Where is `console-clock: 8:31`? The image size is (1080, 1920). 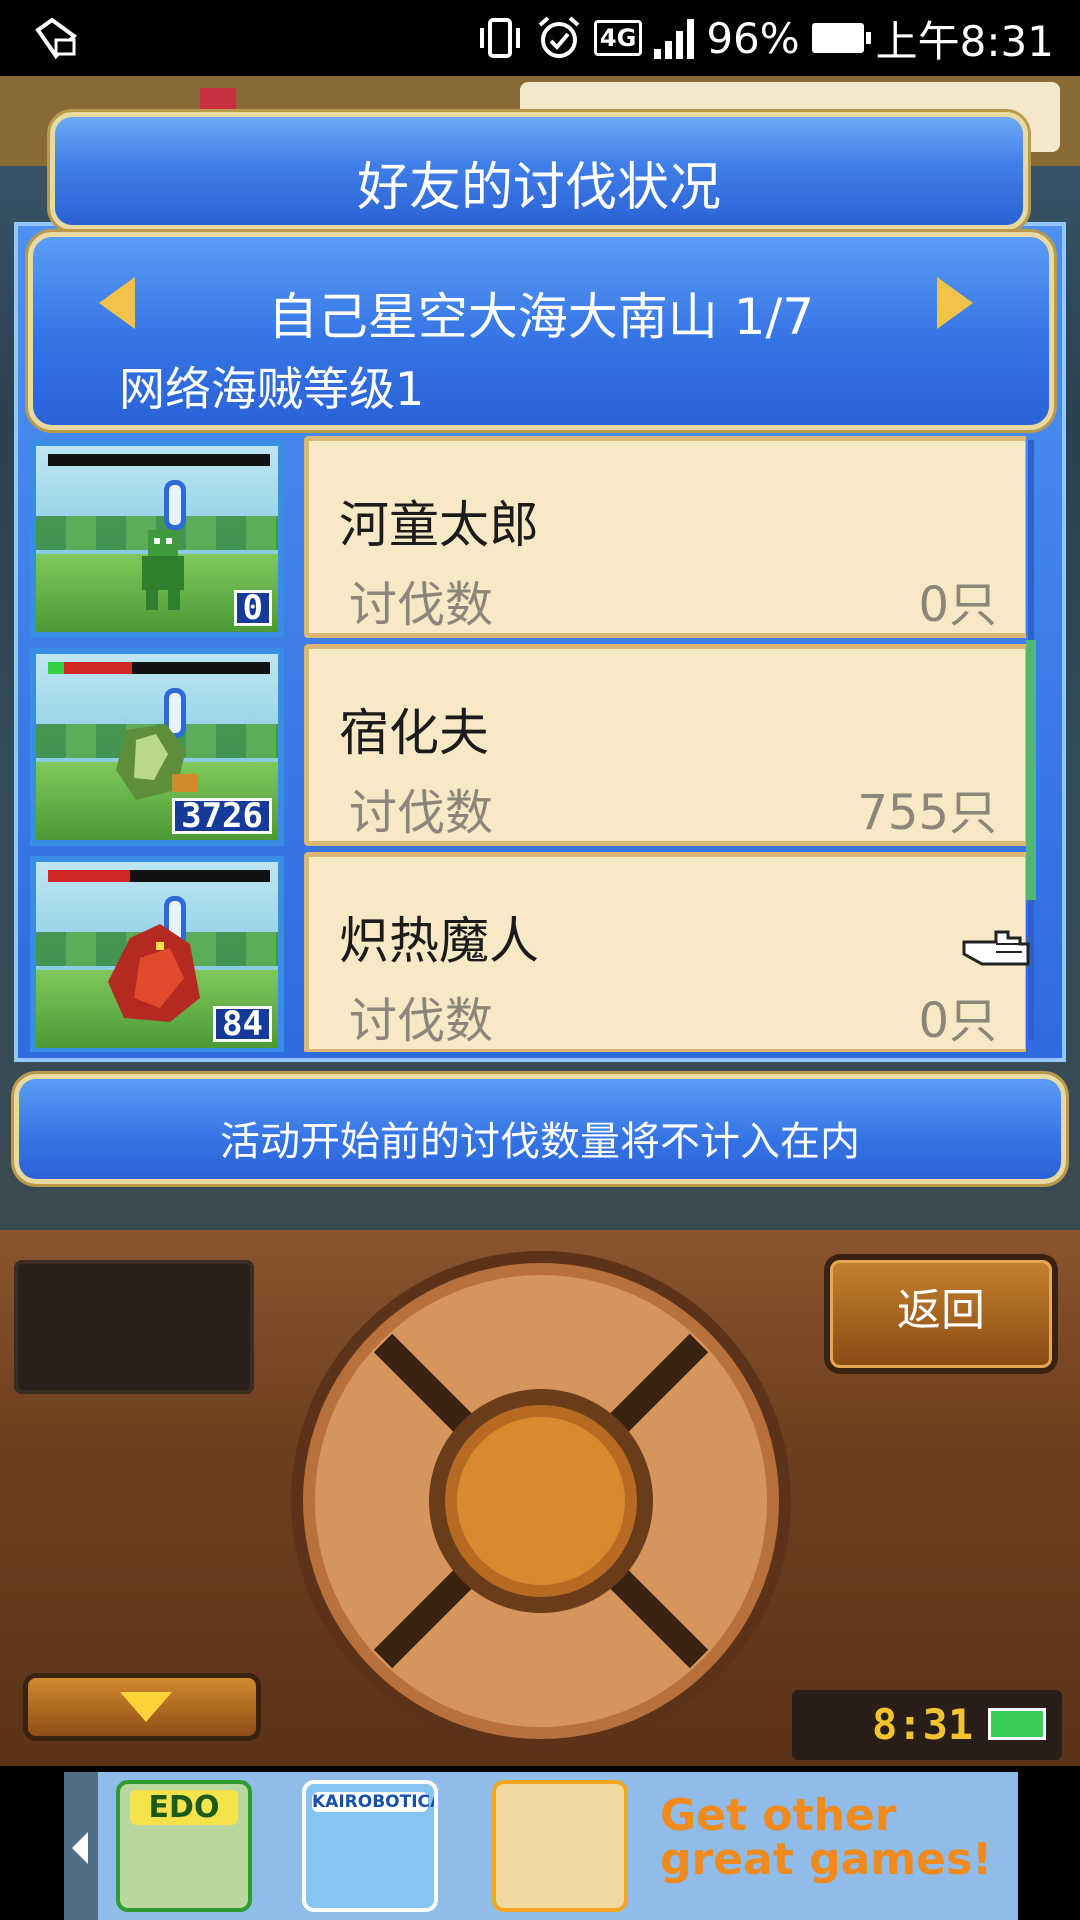 console-clock: 8:31 is located at coordinates (927, 1725).